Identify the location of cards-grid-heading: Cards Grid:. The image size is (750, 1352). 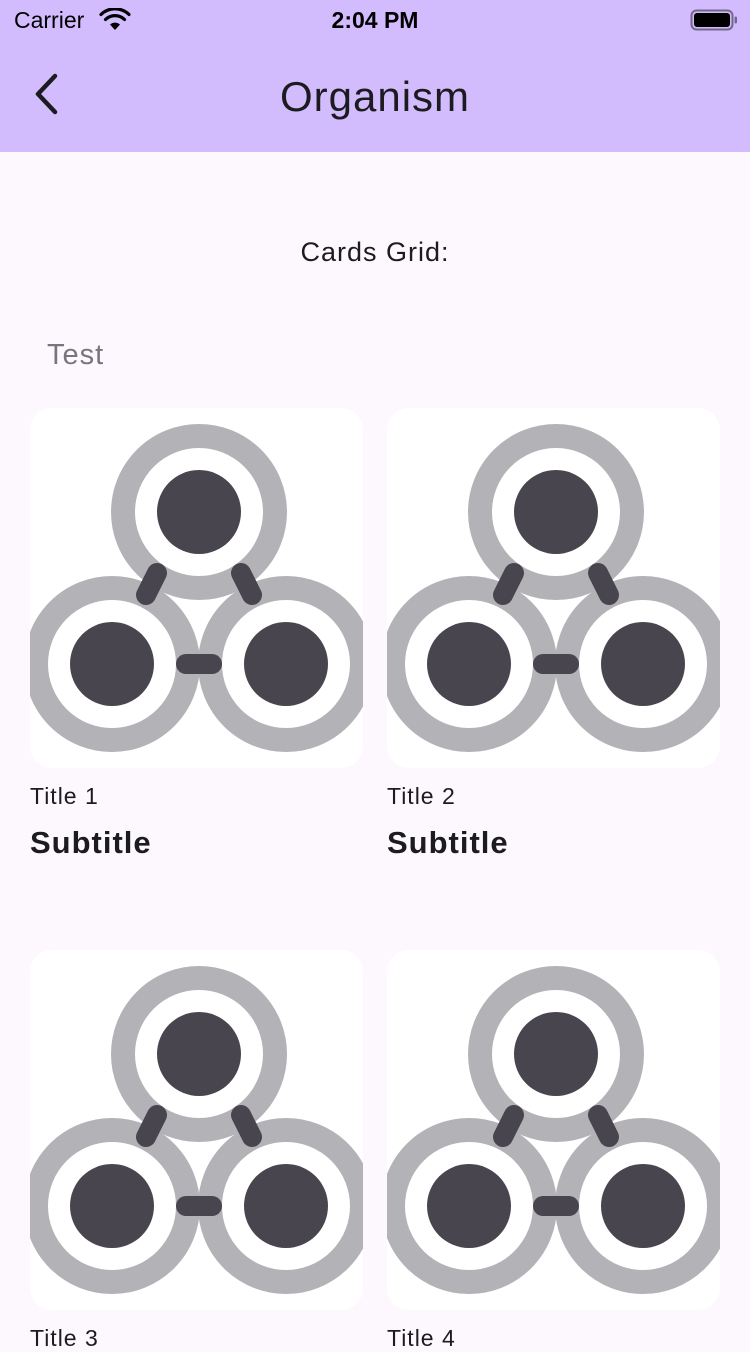
(375, 252).